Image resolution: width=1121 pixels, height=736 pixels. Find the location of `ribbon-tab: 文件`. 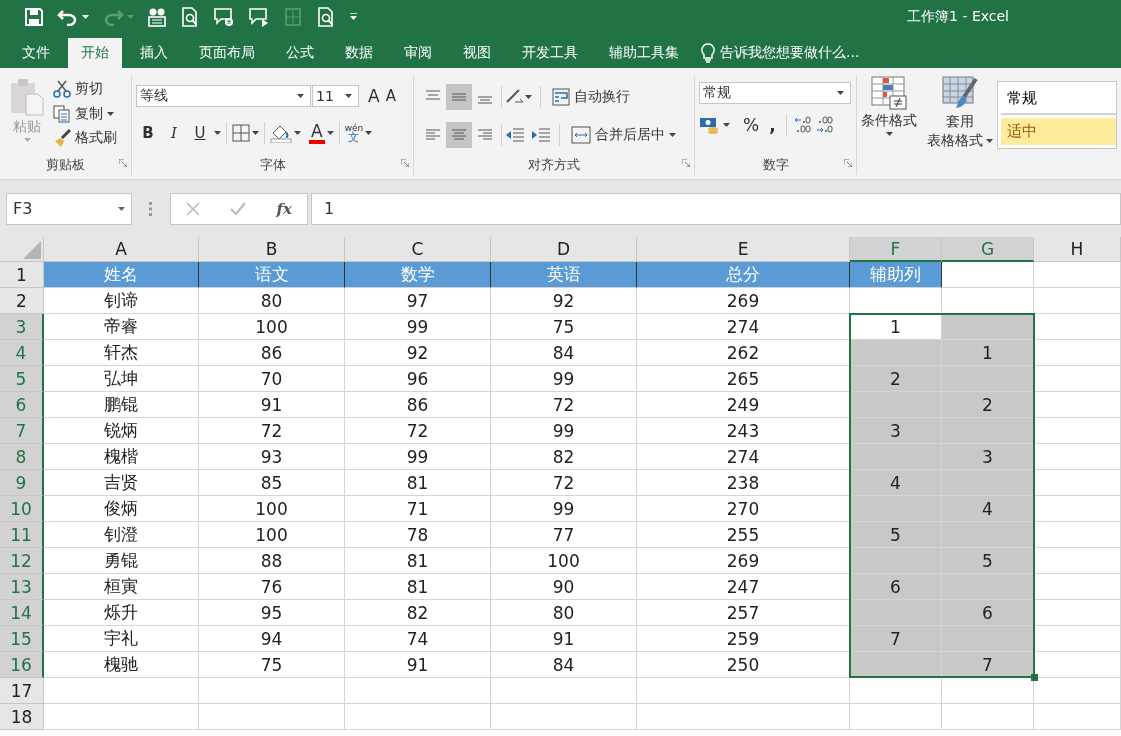

ribbon-tab: 文件 is located at coordinates (36, 53).